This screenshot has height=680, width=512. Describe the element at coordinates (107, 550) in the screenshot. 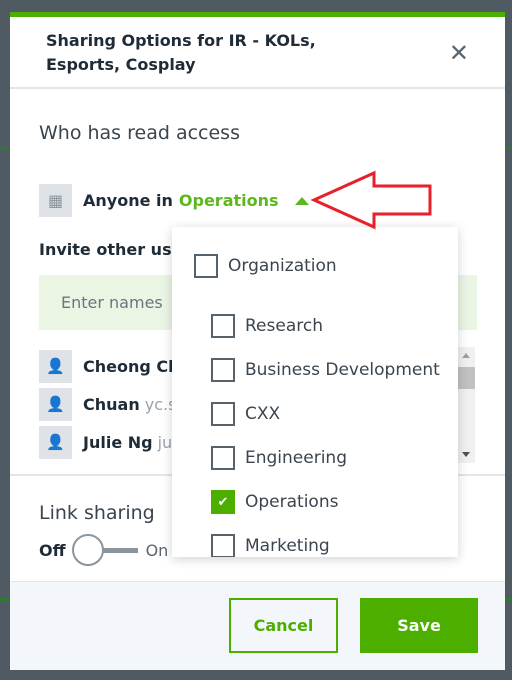

I see `link-sharing-toggle` at that location.